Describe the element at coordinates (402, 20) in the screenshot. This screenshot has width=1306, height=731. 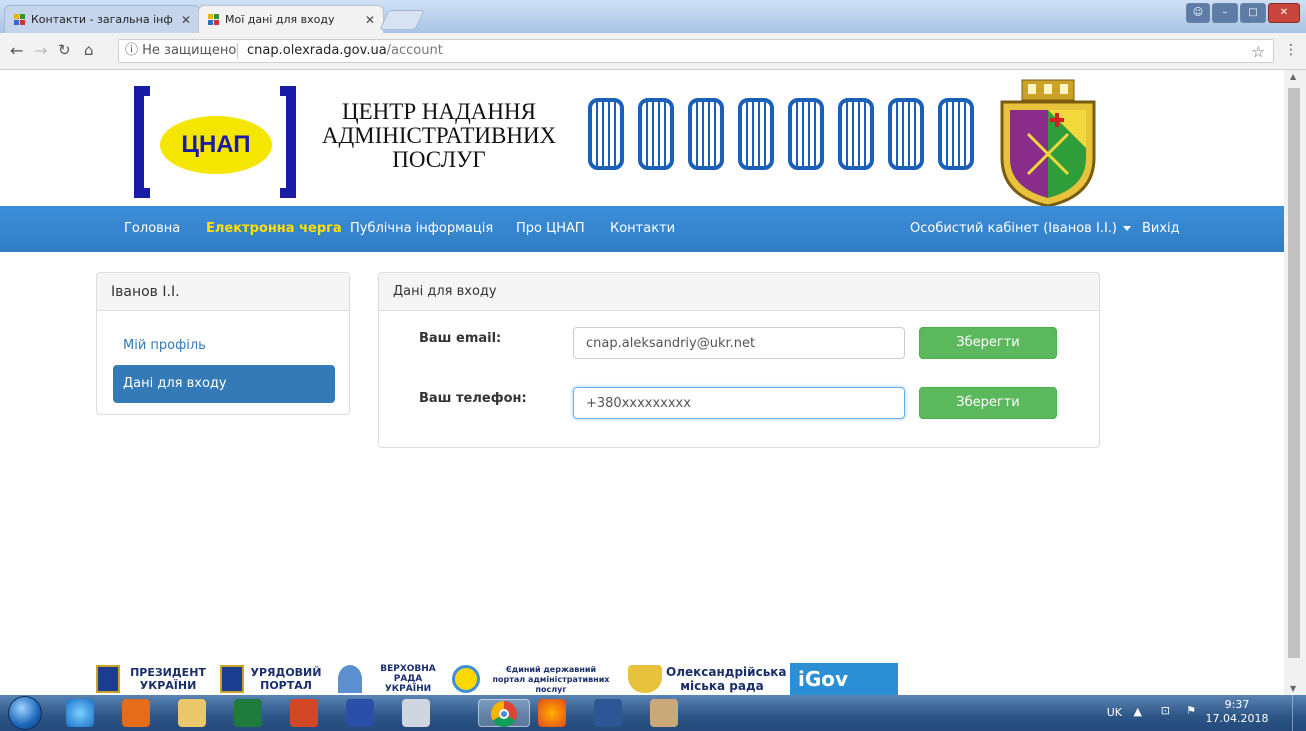
I see `new-tab-button` at that location.